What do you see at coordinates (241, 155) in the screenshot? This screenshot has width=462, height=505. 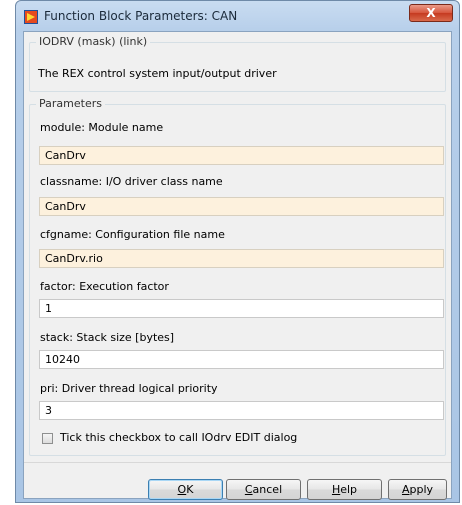 I see `module-input: CanDrv` at bounding box center [241, 155].